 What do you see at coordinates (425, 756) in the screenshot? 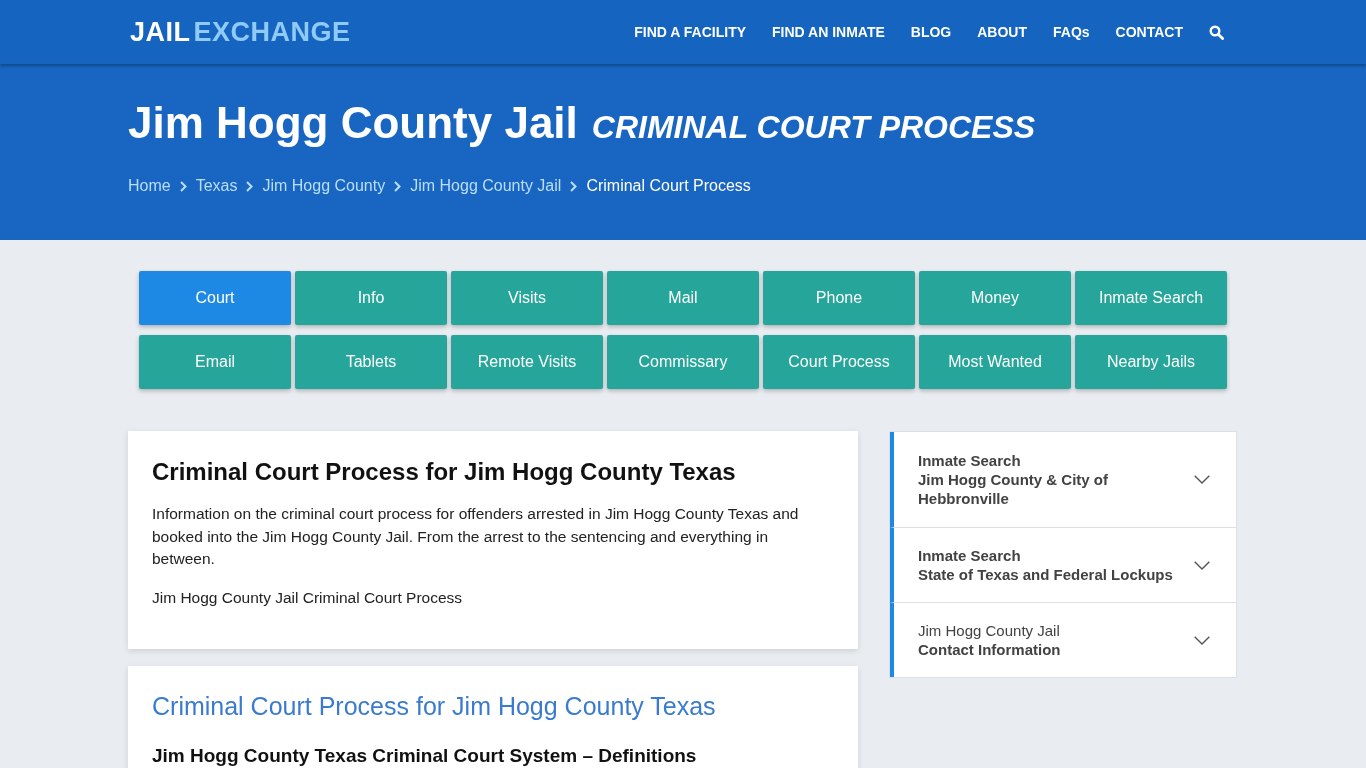
I see `section-subtitle: Jim Hogg County Texas Criminal Court System – Definitions` at bounding box center [425, 756].